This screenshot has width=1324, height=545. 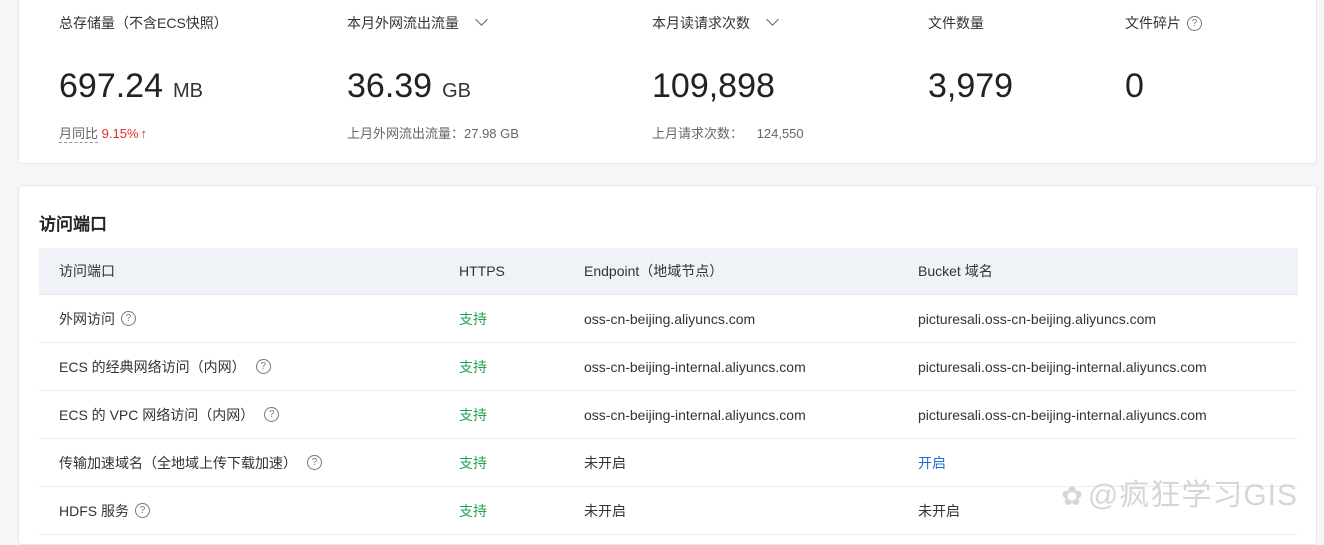 I want to click on stat-storage-value: 697.24 MB, so click(x=131, y=86).